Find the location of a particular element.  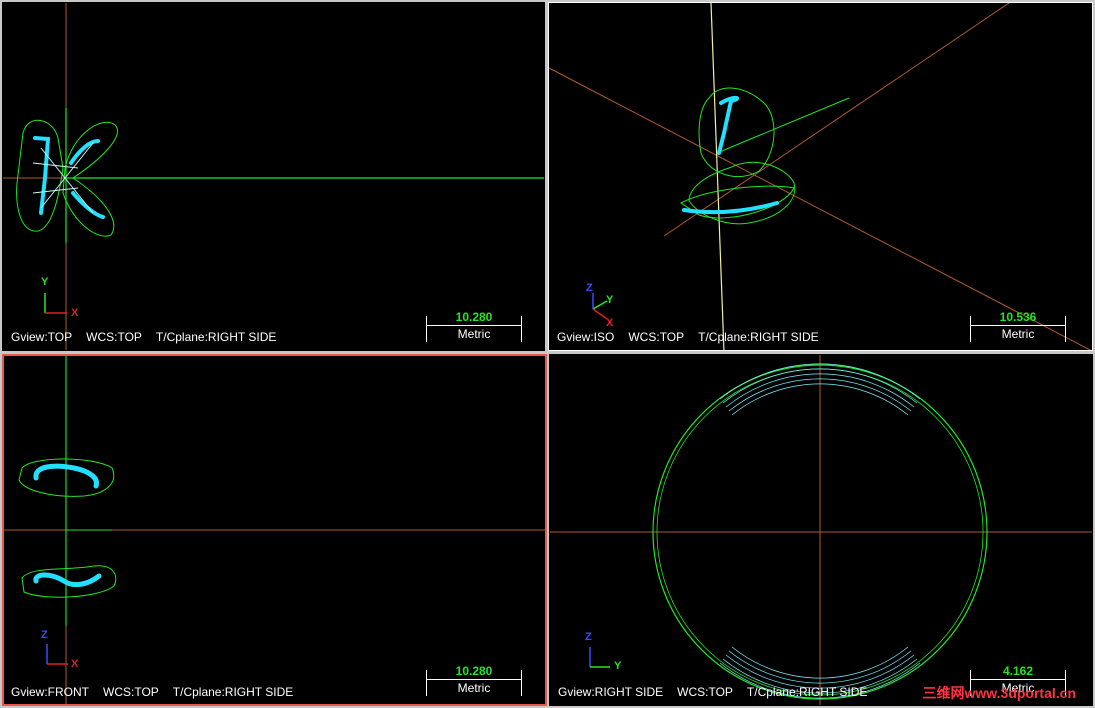

view-status: Gview:FRONT WCS:TOP T/Cplane:RIGHT SIDE is located at coordinates (159, 692).